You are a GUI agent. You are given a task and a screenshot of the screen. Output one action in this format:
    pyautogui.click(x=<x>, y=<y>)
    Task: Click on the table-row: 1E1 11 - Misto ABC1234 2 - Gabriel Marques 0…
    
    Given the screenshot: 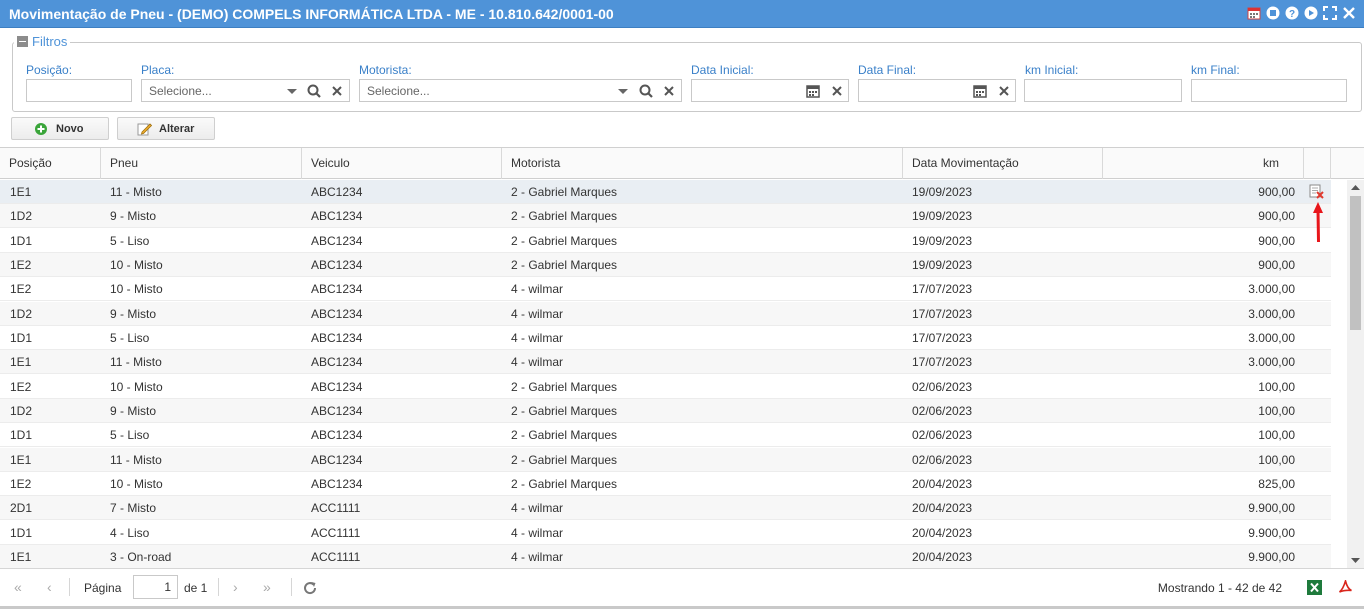 What is the action you would take?
    pyautogui.click(x=665, y=459)
    